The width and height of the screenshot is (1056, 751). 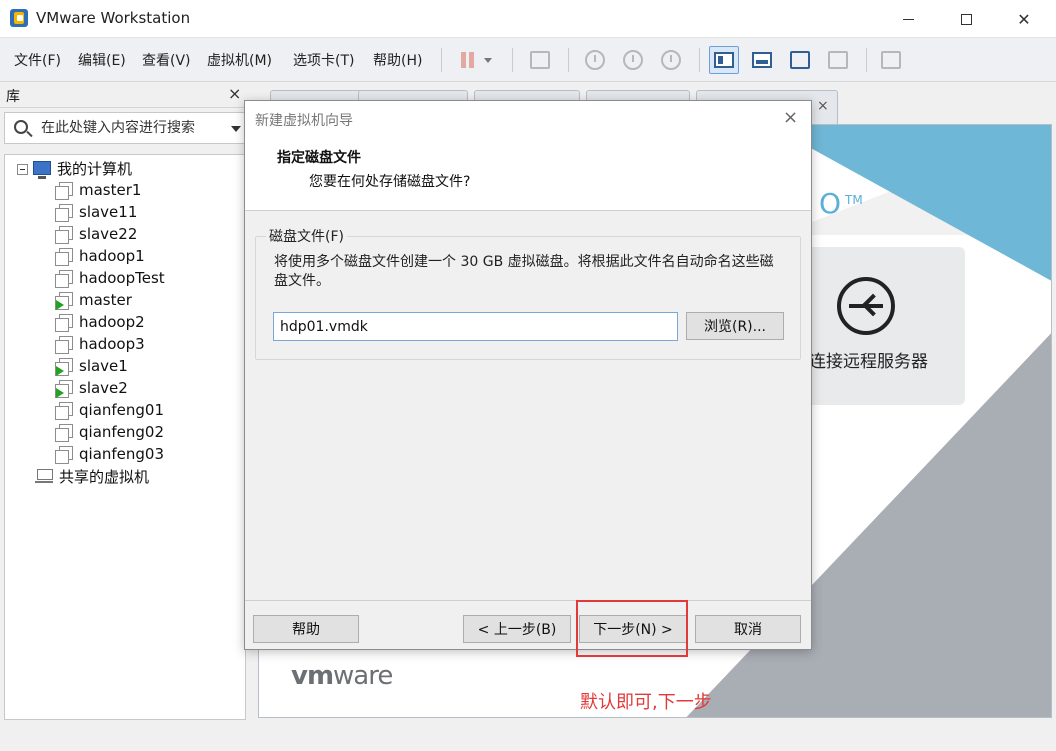 I want to click on pause-dropdown-button, so click(x=488, y=60).